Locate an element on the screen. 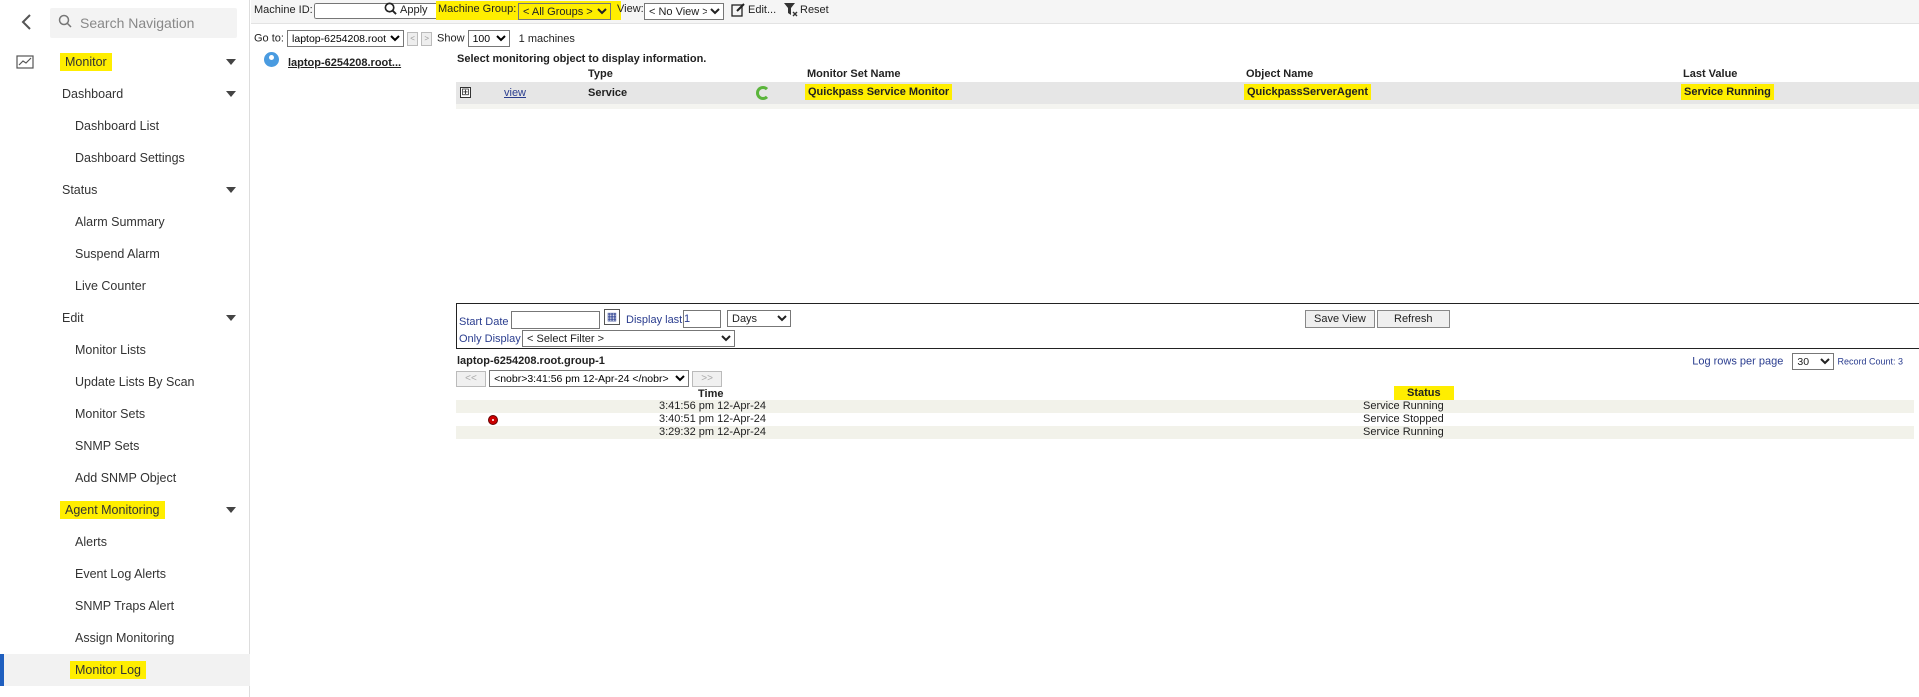 The height and width of the screenshot is (697, 1919). display-last-input is located at coordinates (702, 319).